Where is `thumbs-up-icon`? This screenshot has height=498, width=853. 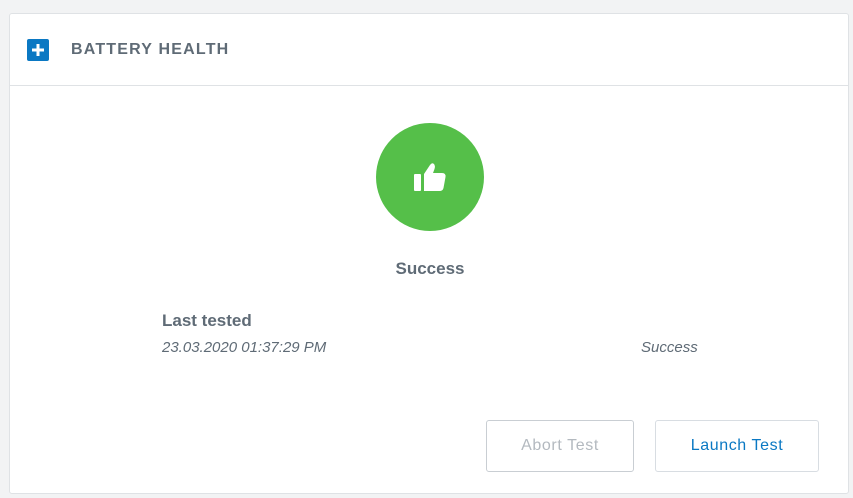
thumbs-up-icon is located at coordinates (430, 177).